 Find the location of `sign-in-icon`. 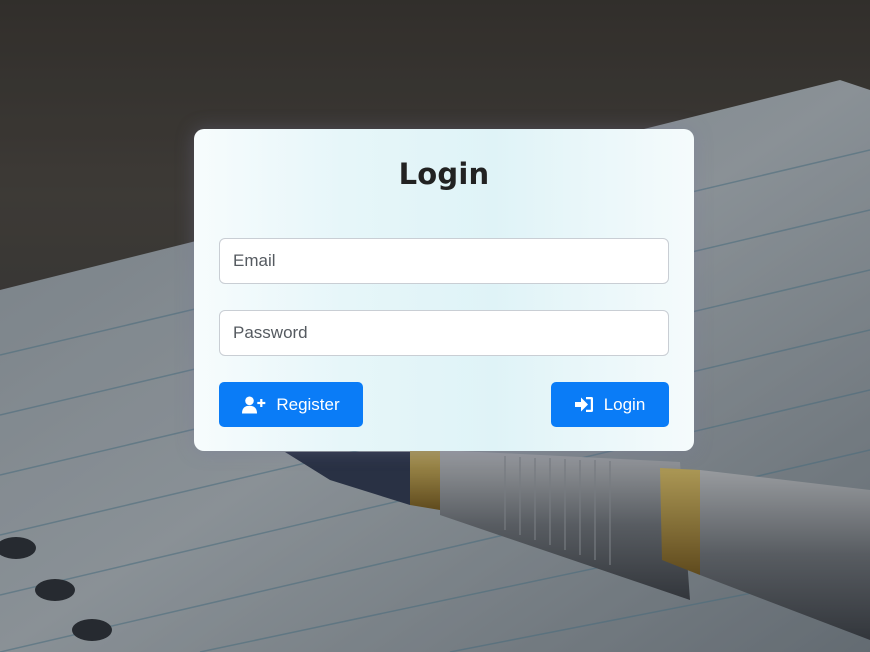

sign-in-icon is located at coordinates (584, 404).